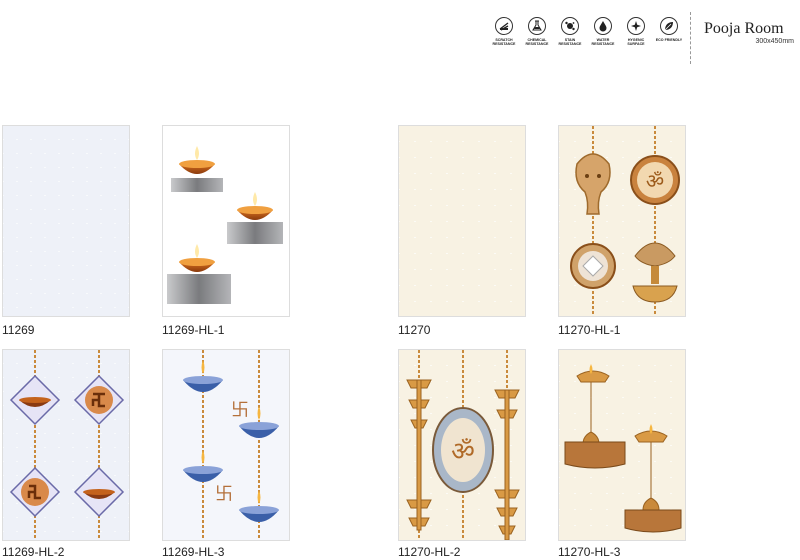 Image resolution: width=800 pixels, height=560 pixels. I want to click on tile-11270-hl-1: ॐ, so click(622, 221).